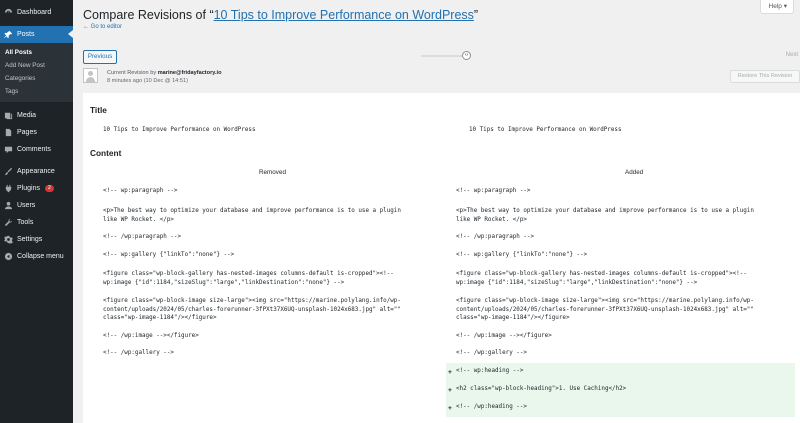 The width and height of the screenshot is (800, 423). What do you see at coordinates (148, 15) in the screenshot?
I see `page-title-prefix: Compare Revisions of “` at bounding box center [148, 15].